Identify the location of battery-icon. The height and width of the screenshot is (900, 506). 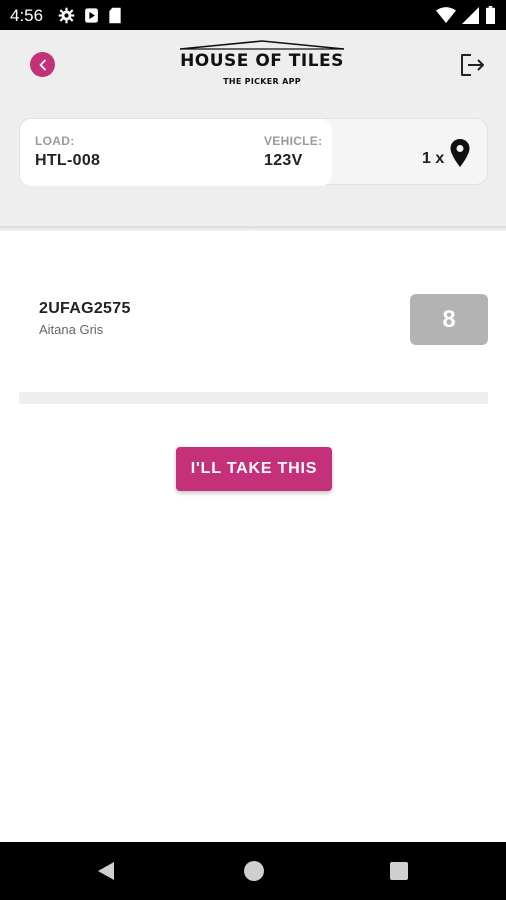
(490, 15).